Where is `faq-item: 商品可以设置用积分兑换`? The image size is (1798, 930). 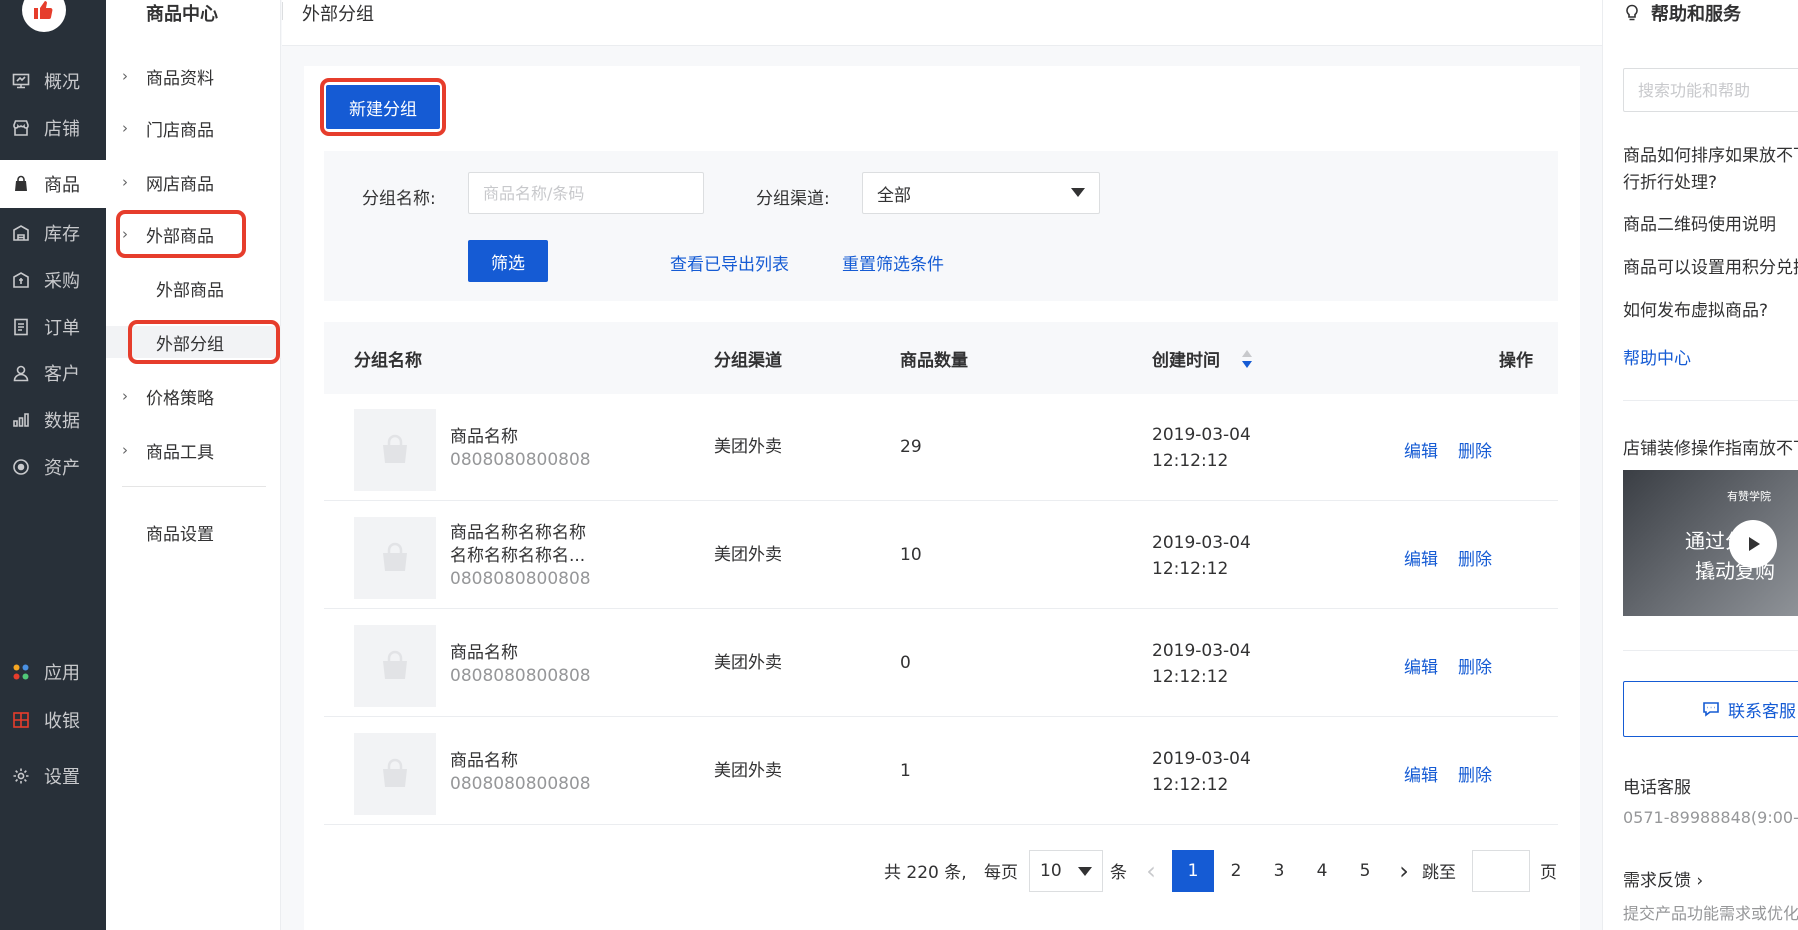 faq-item: 商品可以设置用积分兑换 is located at coordinates (1710, 268).